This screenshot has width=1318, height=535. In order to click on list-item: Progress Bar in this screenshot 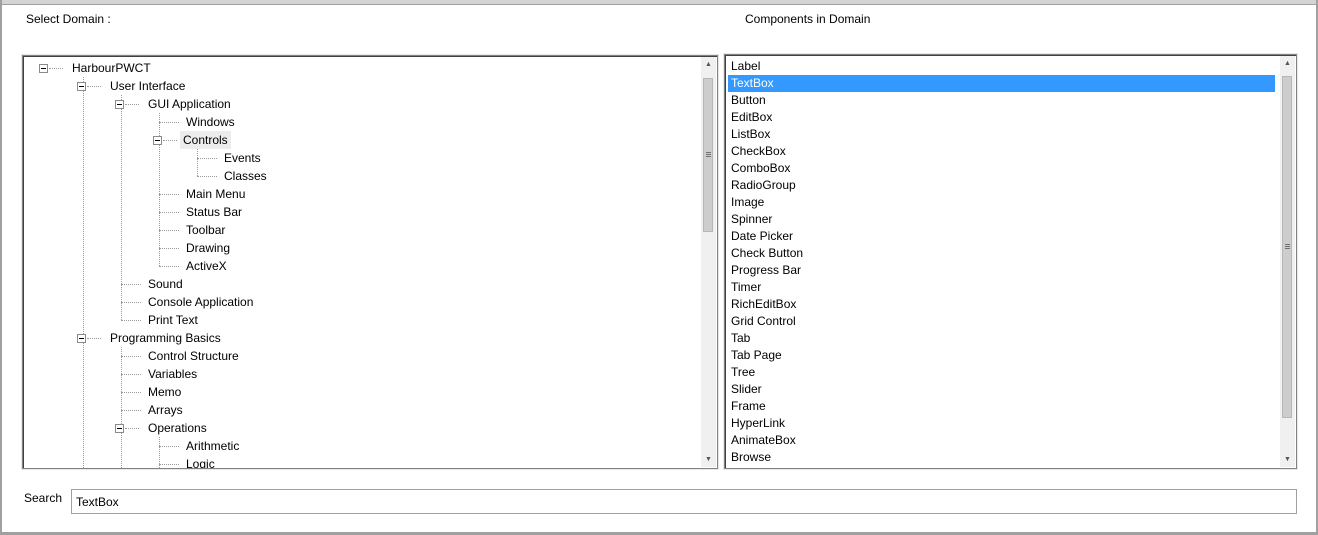, I will do `click(1001, 270)`.